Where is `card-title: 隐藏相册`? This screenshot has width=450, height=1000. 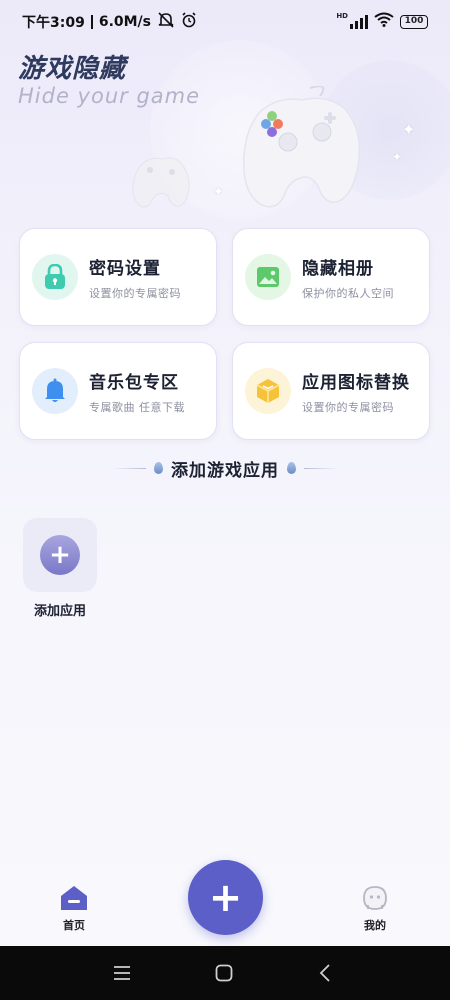 card-title: 隐藏相册 is located at coordinates (338, 268).